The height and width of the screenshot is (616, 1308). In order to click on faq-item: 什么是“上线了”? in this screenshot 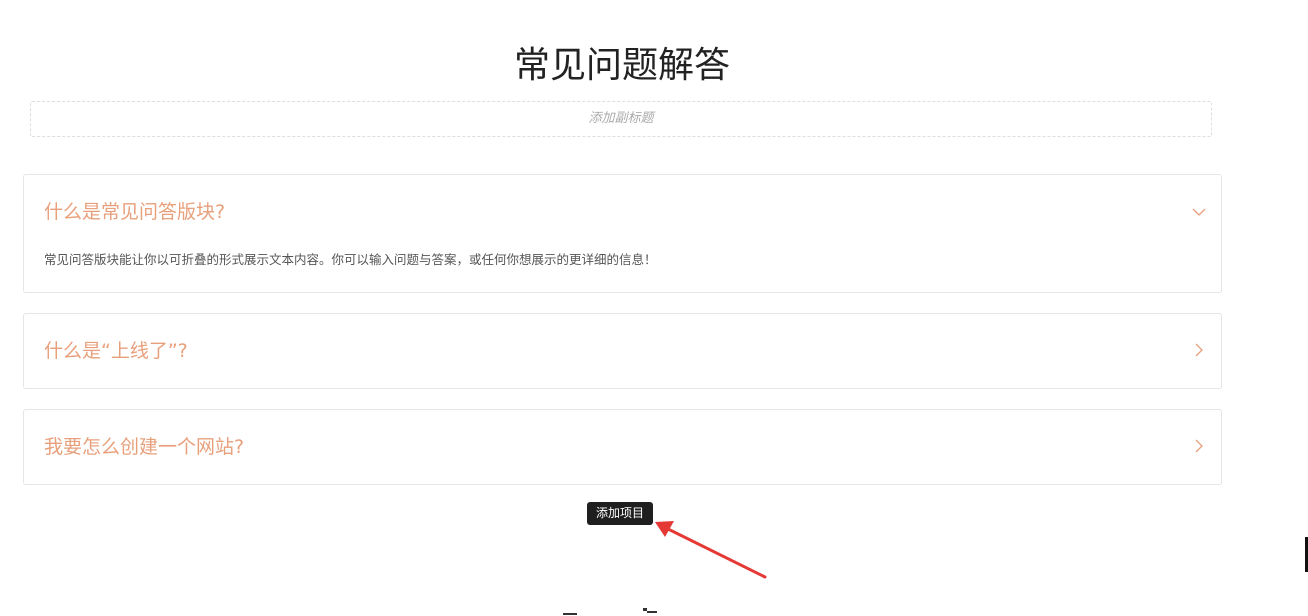, I will do `click(622, 351)`.